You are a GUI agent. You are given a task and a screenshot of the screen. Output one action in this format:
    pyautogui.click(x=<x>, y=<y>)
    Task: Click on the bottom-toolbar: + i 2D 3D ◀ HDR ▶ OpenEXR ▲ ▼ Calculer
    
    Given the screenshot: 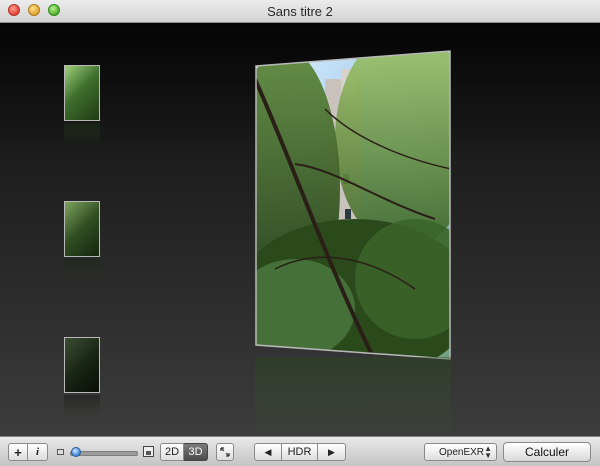 What is the action you would take?
    pyautogui.click(x=300, y=451)
    